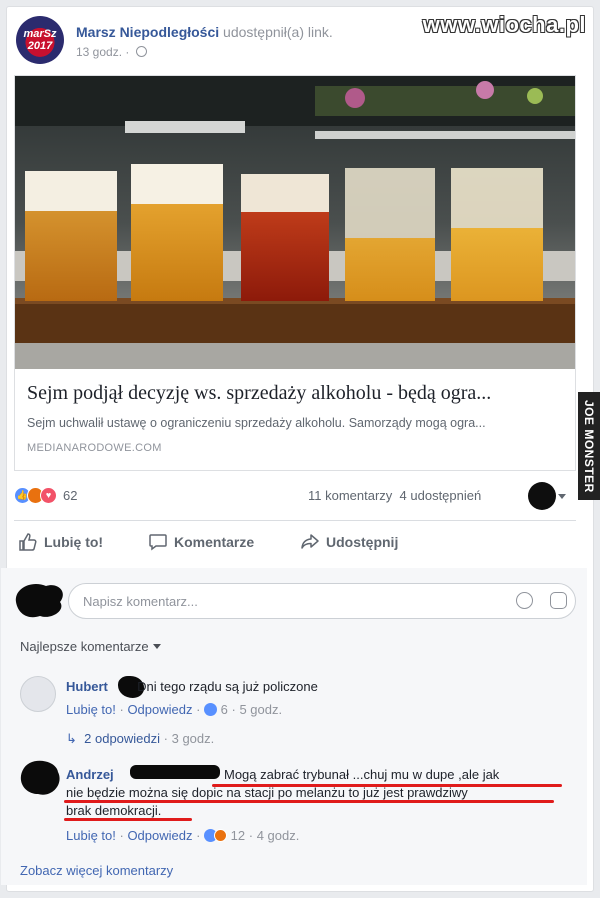  I want to click on page-name-link: Marsz Niepodległości, so click(147, 32).